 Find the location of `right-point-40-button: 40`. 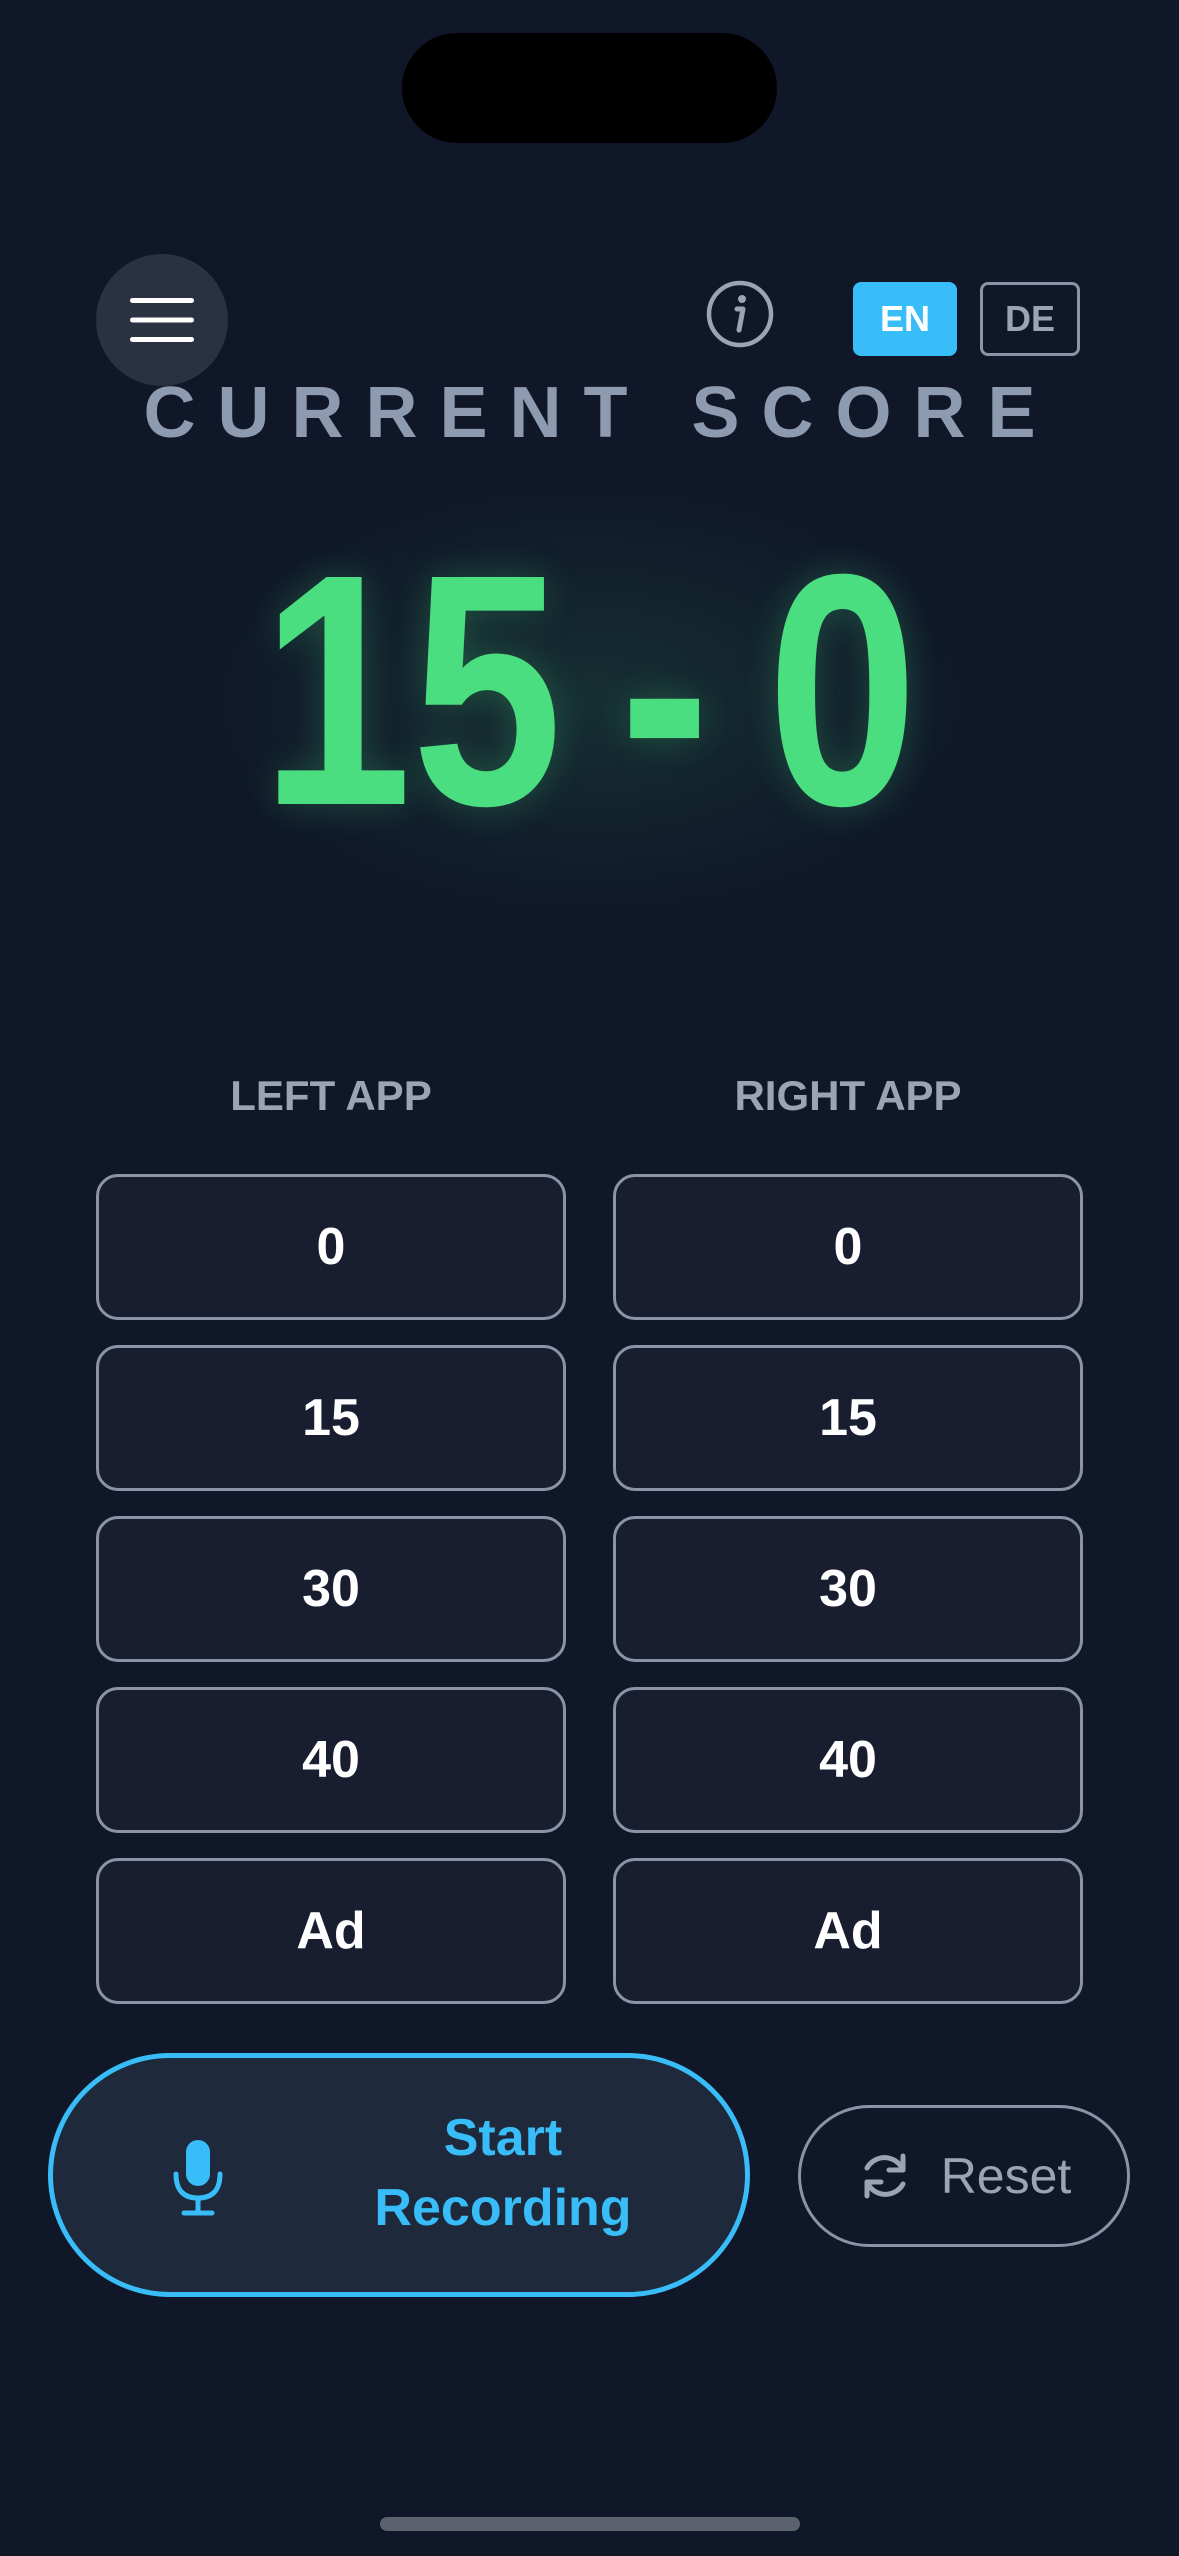

right-point-40-button: 40 is located at coordinates (848, 1760).